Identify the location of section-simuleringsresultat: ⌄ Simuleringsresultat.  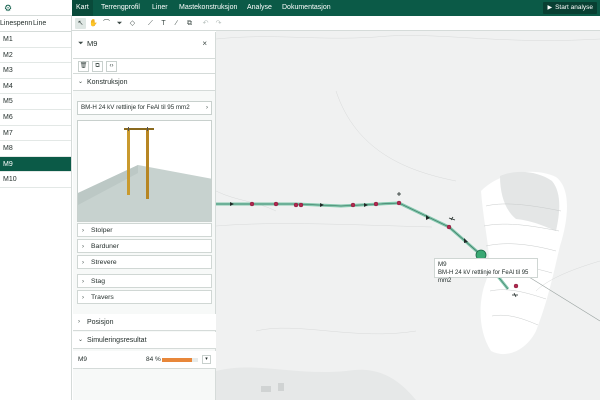
(144, 340).